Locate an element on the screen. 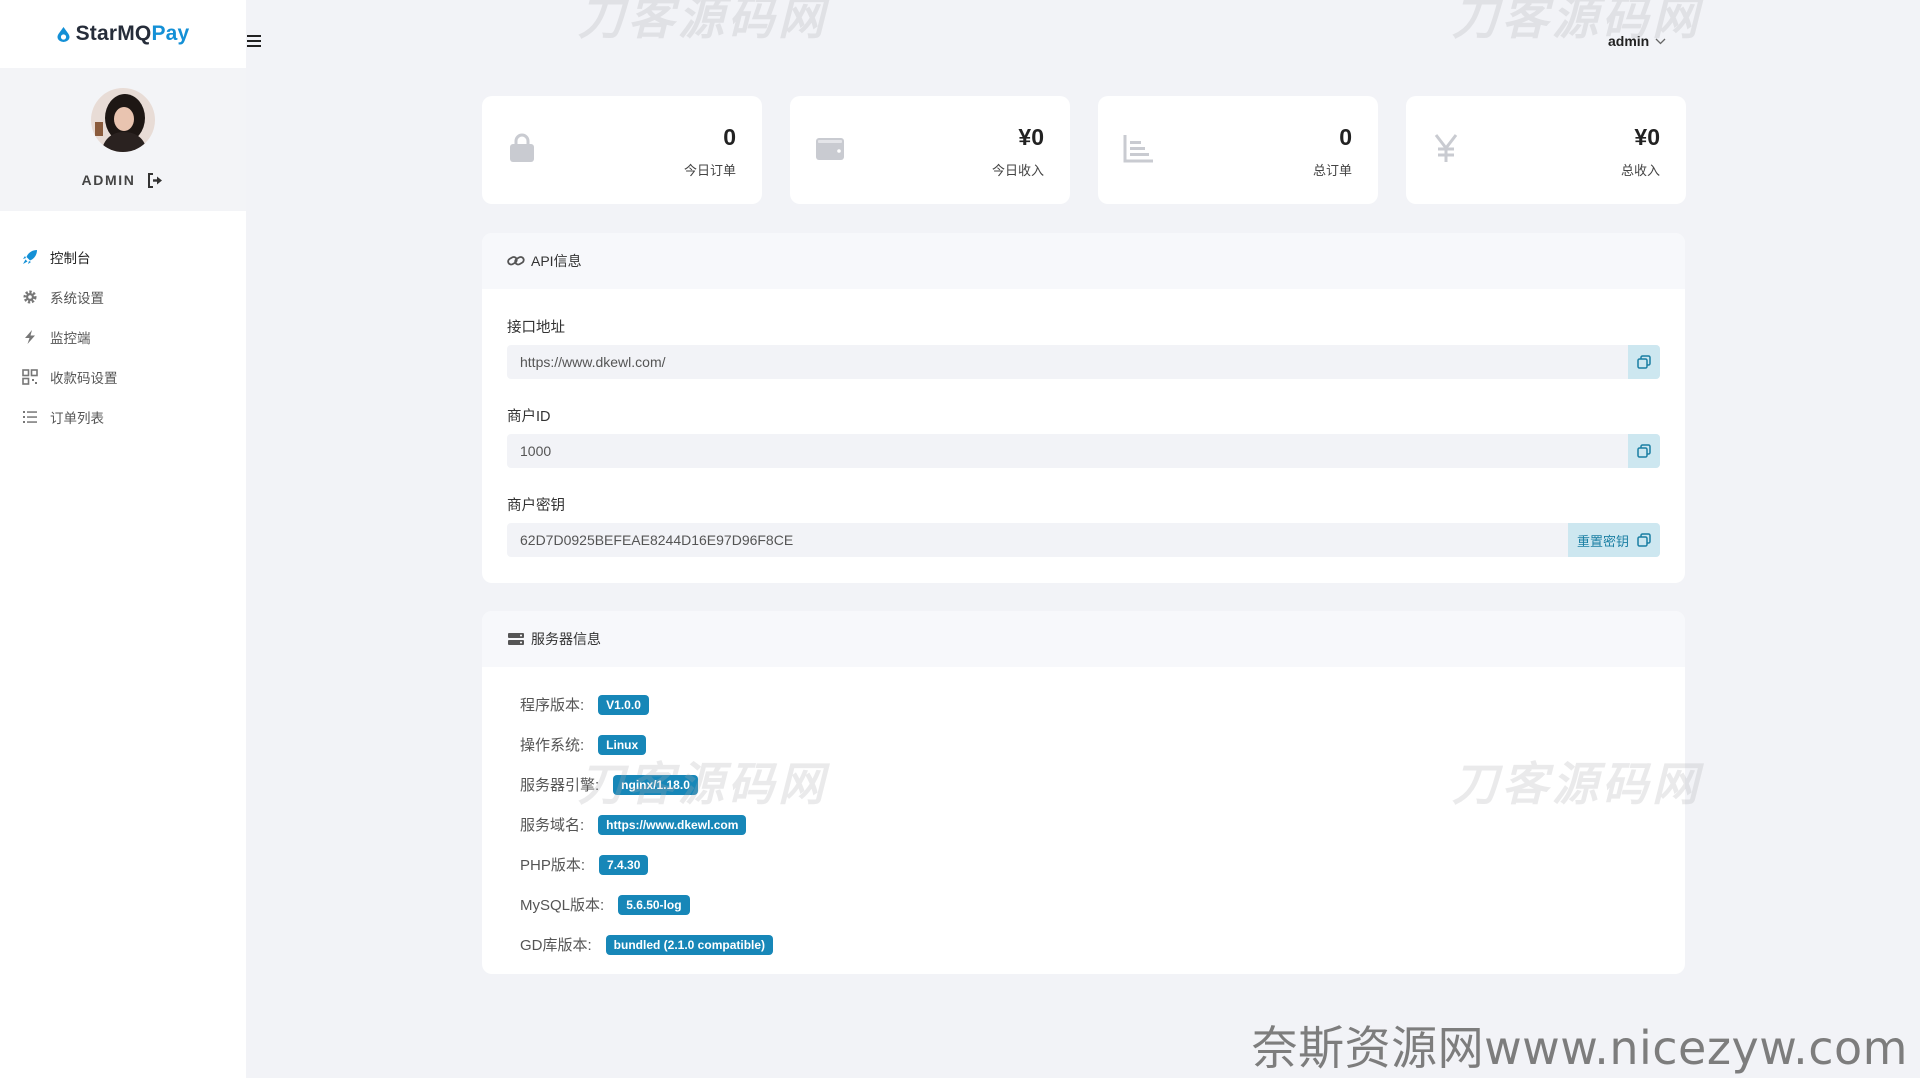 The image size is (1920, 1078). stat-card-total-orders: 0 总订单 is located at coordinates (1238, 150).